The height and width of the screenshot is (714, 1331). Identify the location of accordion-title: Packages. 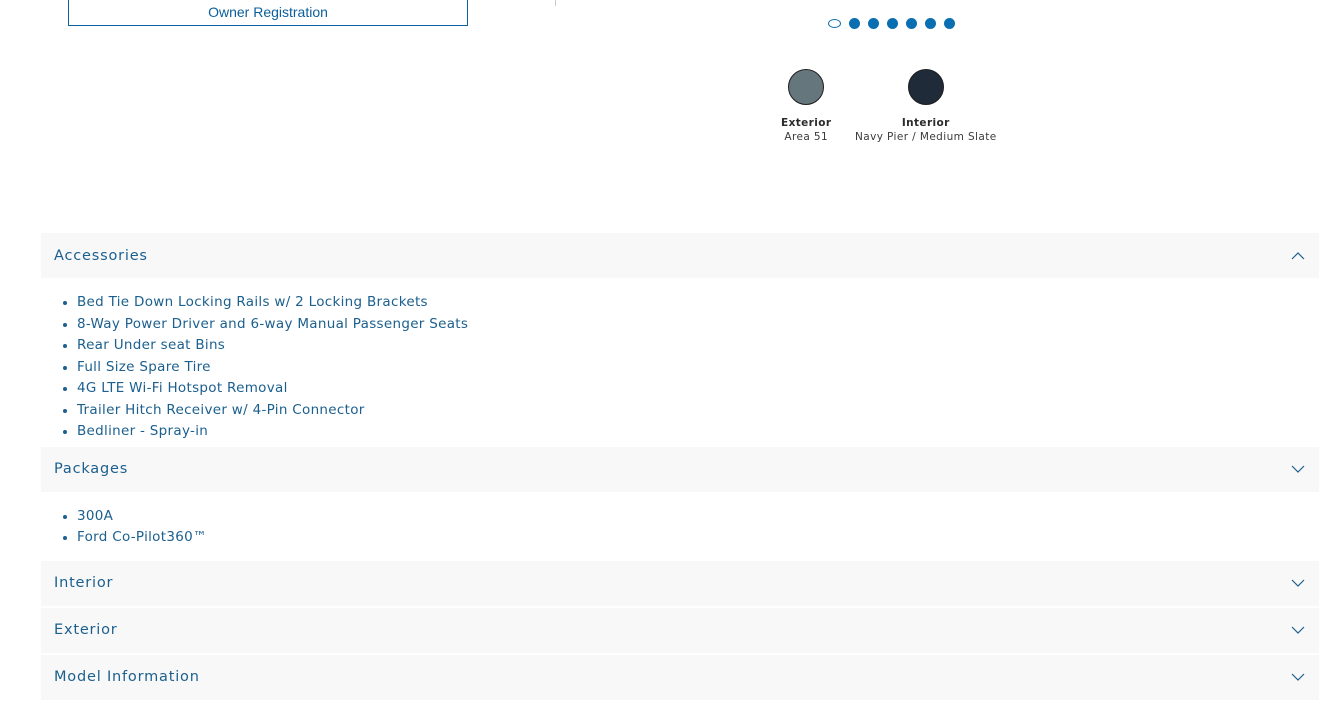
(91, 469).